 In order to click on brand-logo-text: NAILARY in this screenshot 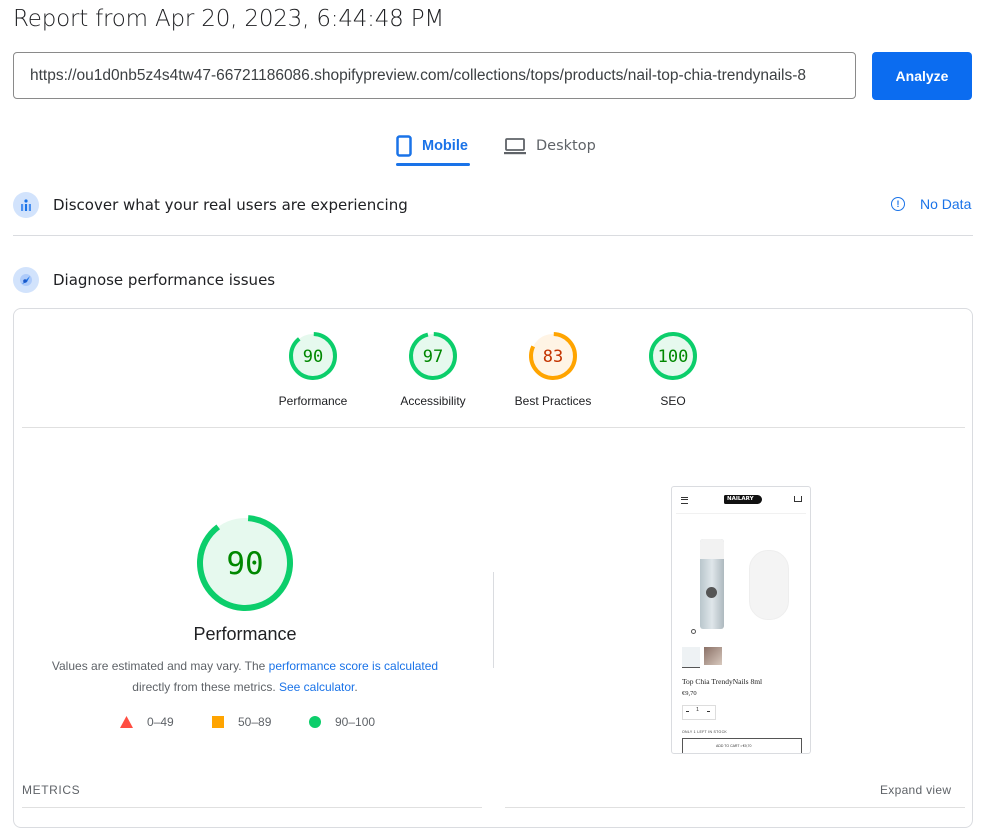, I will do `click(740, 499)`.